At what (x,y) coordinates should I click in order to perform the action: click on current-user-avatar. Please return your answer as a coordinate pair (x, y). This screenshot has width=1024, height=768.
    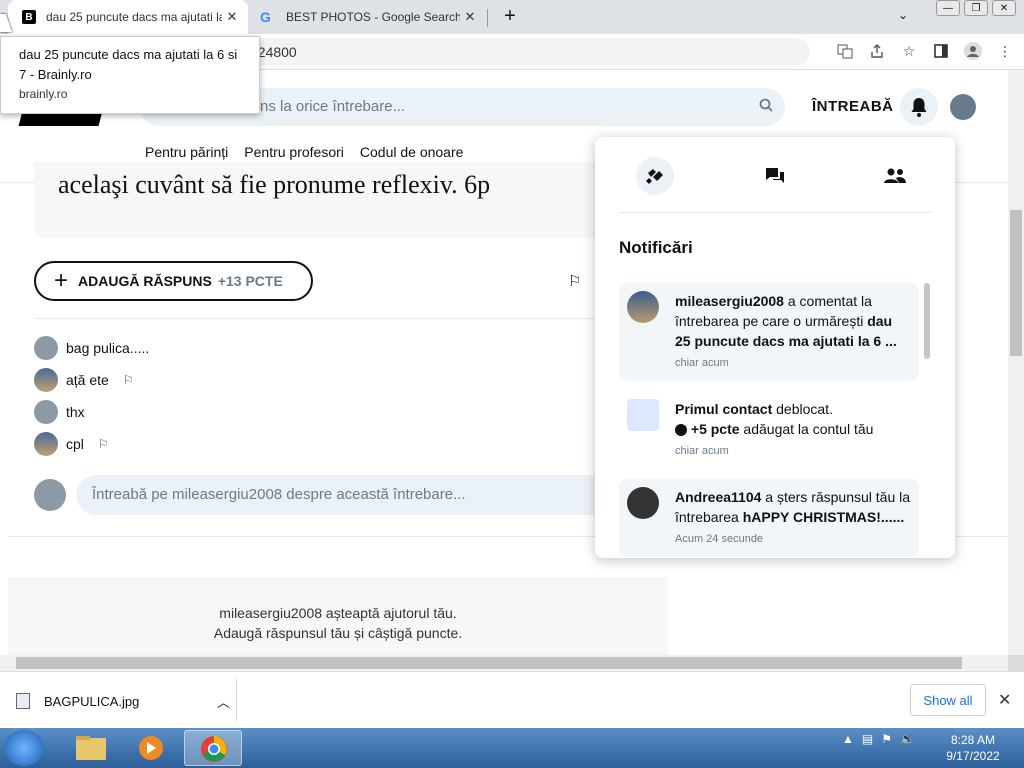
    Looking at the image, I should click on (50, 495).